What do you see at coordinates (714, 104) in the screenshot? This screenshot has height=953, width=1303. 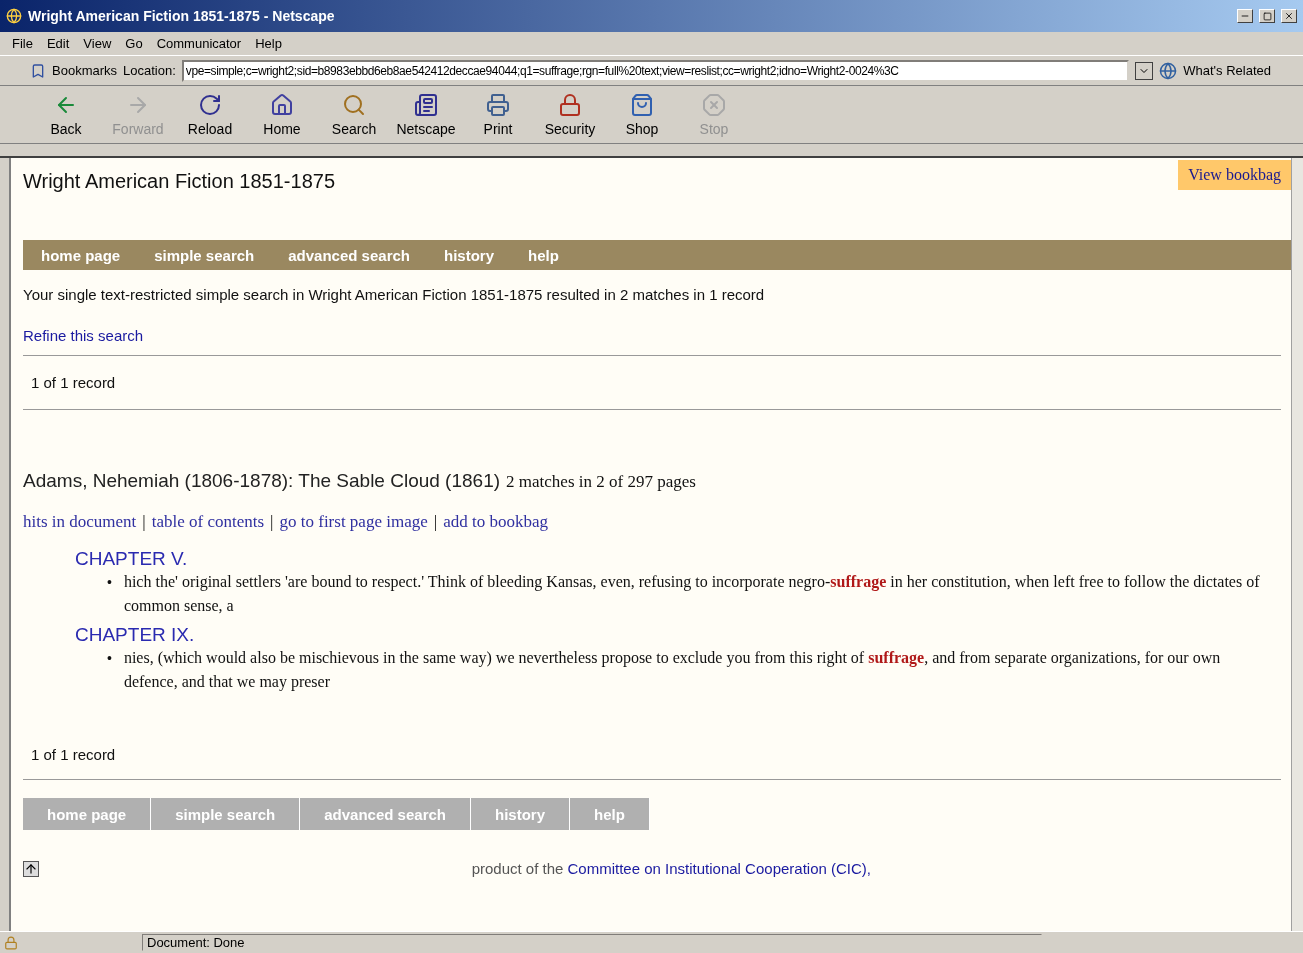 I see `stop-icon` at bounding box center [714, 104].